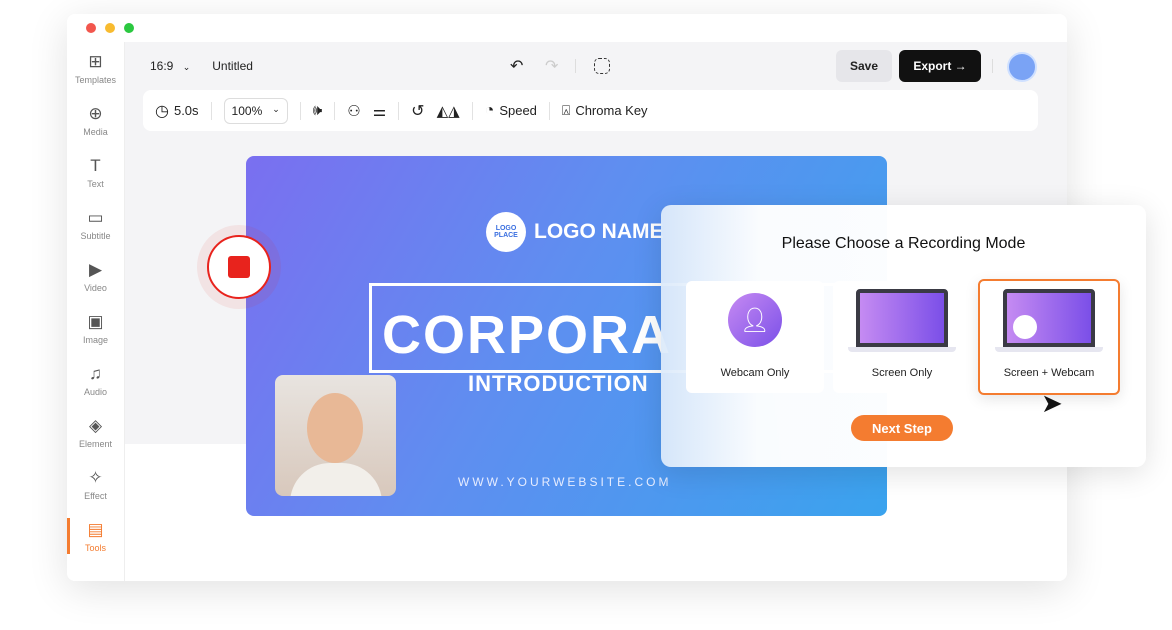 This screenshot has height=630, width=1172. I want to click on chroma-key-label: Chroma Key, so click(611, 110).